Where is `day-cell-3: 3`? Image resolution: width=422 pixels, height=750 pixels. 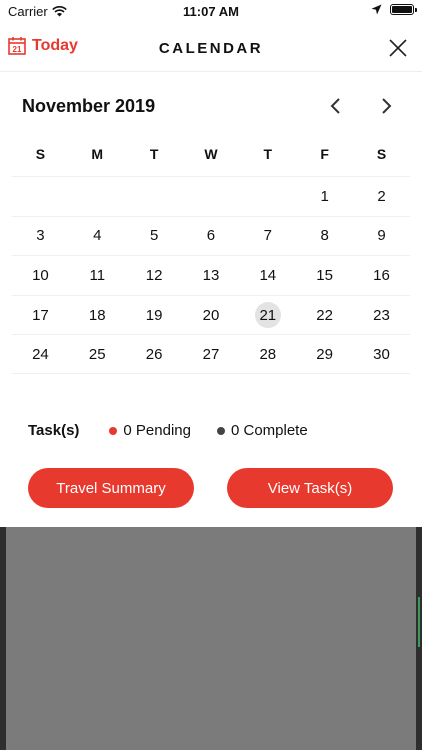 day-cell-3: 3 is located at coordinates (40, 236).